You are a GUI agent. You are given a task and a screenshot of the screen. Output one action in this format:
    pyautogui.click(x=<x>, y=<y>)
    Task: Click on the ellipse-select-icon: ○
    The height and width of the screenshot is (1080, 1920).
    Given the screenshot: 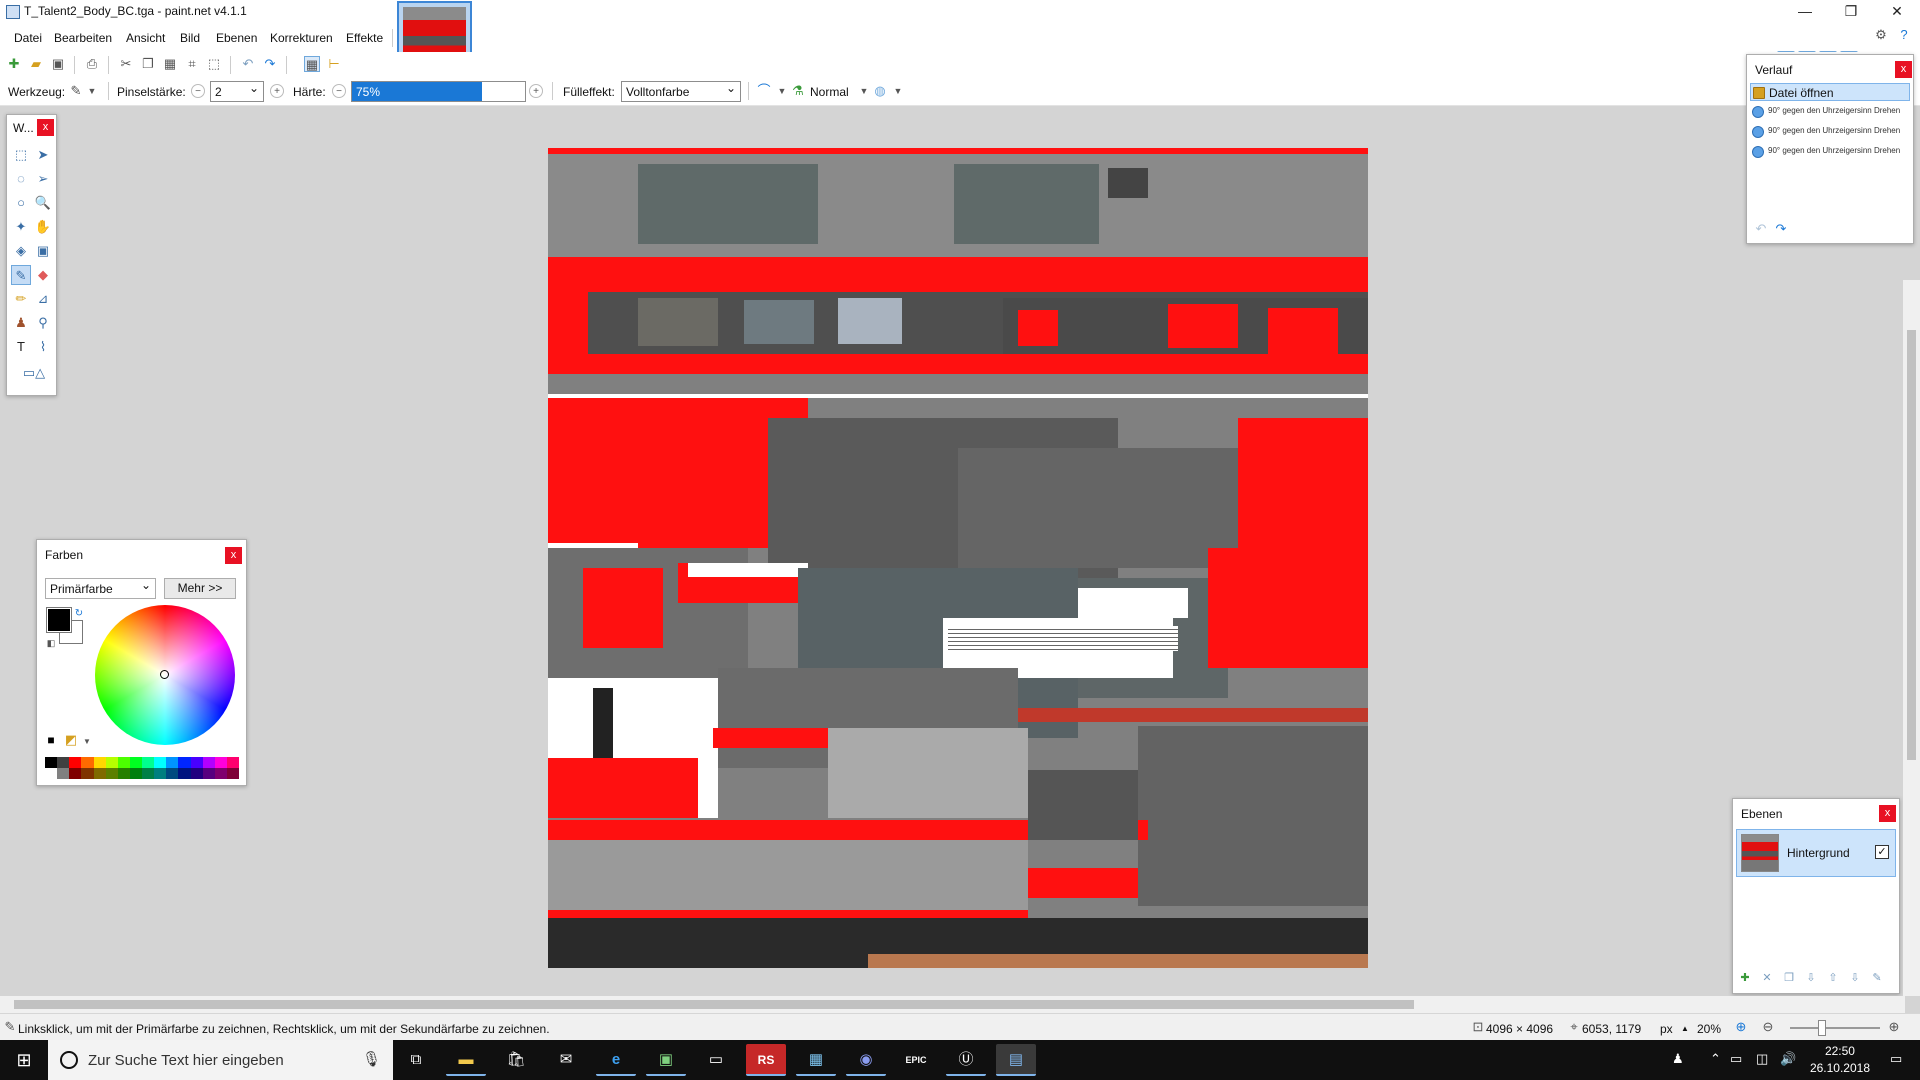 What is the action you would take?
    pyautogui.click(x=21, y=203)
    